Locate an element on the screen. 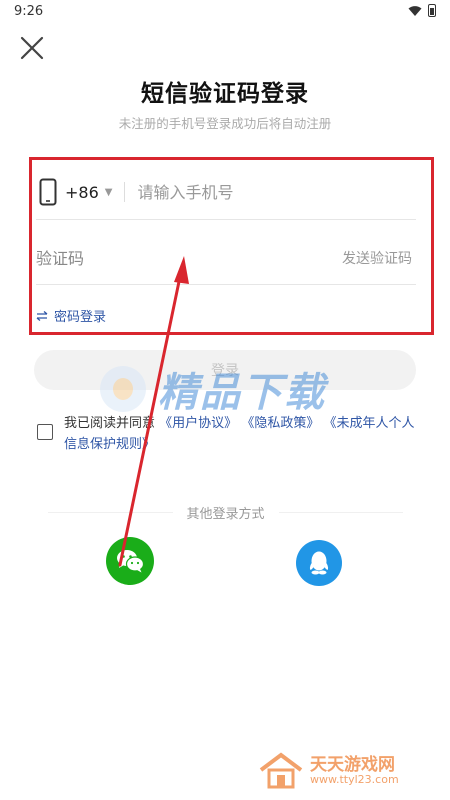  corner-watermark-text: 天天游戏网 is located at coordinates (352, 765).